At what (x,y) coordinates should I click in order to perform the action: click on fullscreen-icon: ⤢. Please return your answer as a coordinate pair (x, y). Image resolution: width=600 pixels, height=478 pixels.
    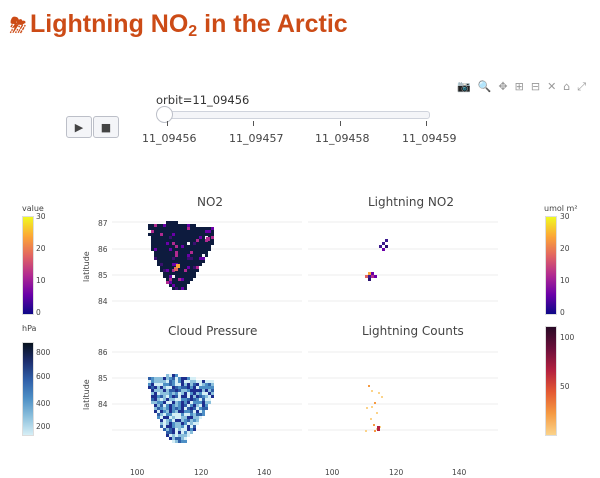
    Looking at the image, I should click on (585, 86).